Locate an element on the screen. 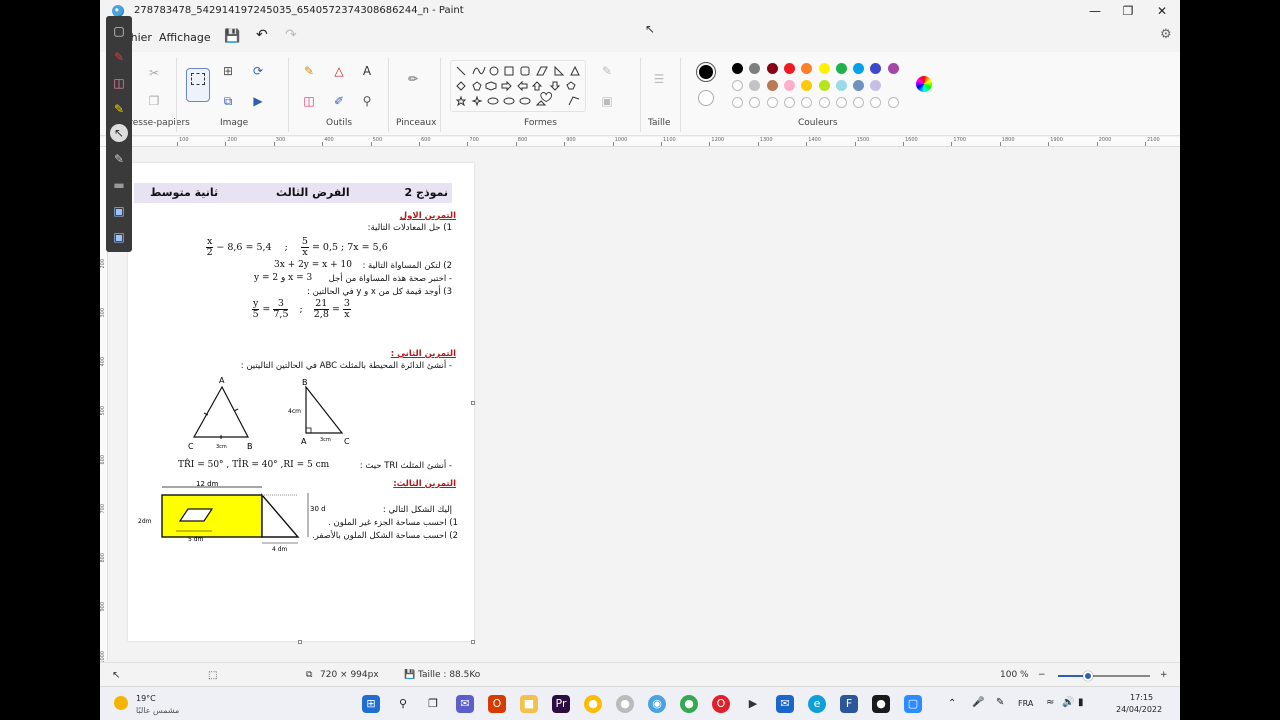 The width and height of the screenshot is (1280, 720). crop-icon: ⊞ is located at coordinates (228, 71).